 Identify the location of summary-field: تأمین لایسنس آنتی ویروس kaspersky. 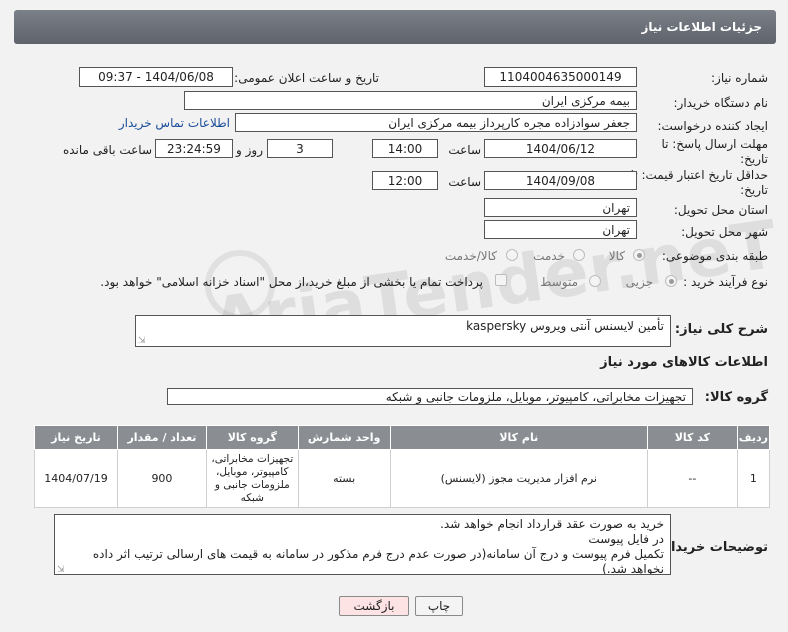
(403, 331).